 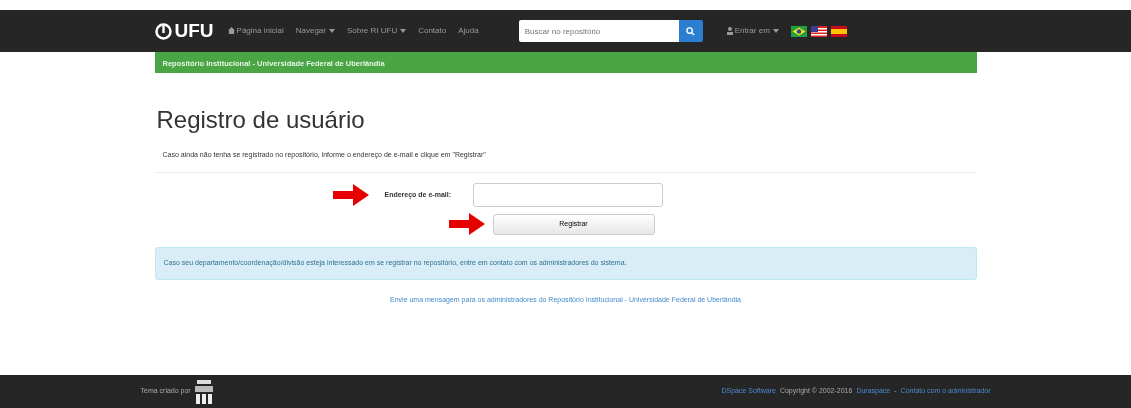 I want to click on search-icon, so click(x=691, y=31).